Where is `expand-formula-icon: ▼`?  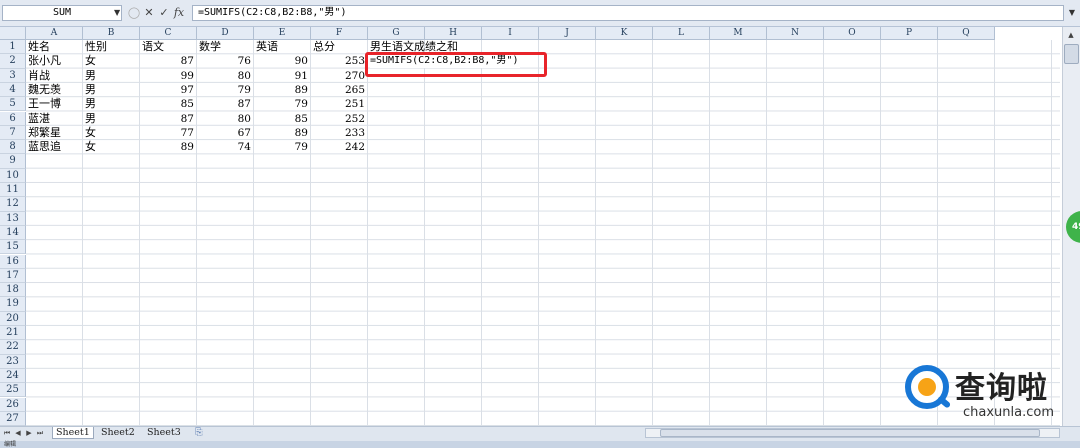
expand-formula-icon: ▼ is located at coordinates (1072, 13).